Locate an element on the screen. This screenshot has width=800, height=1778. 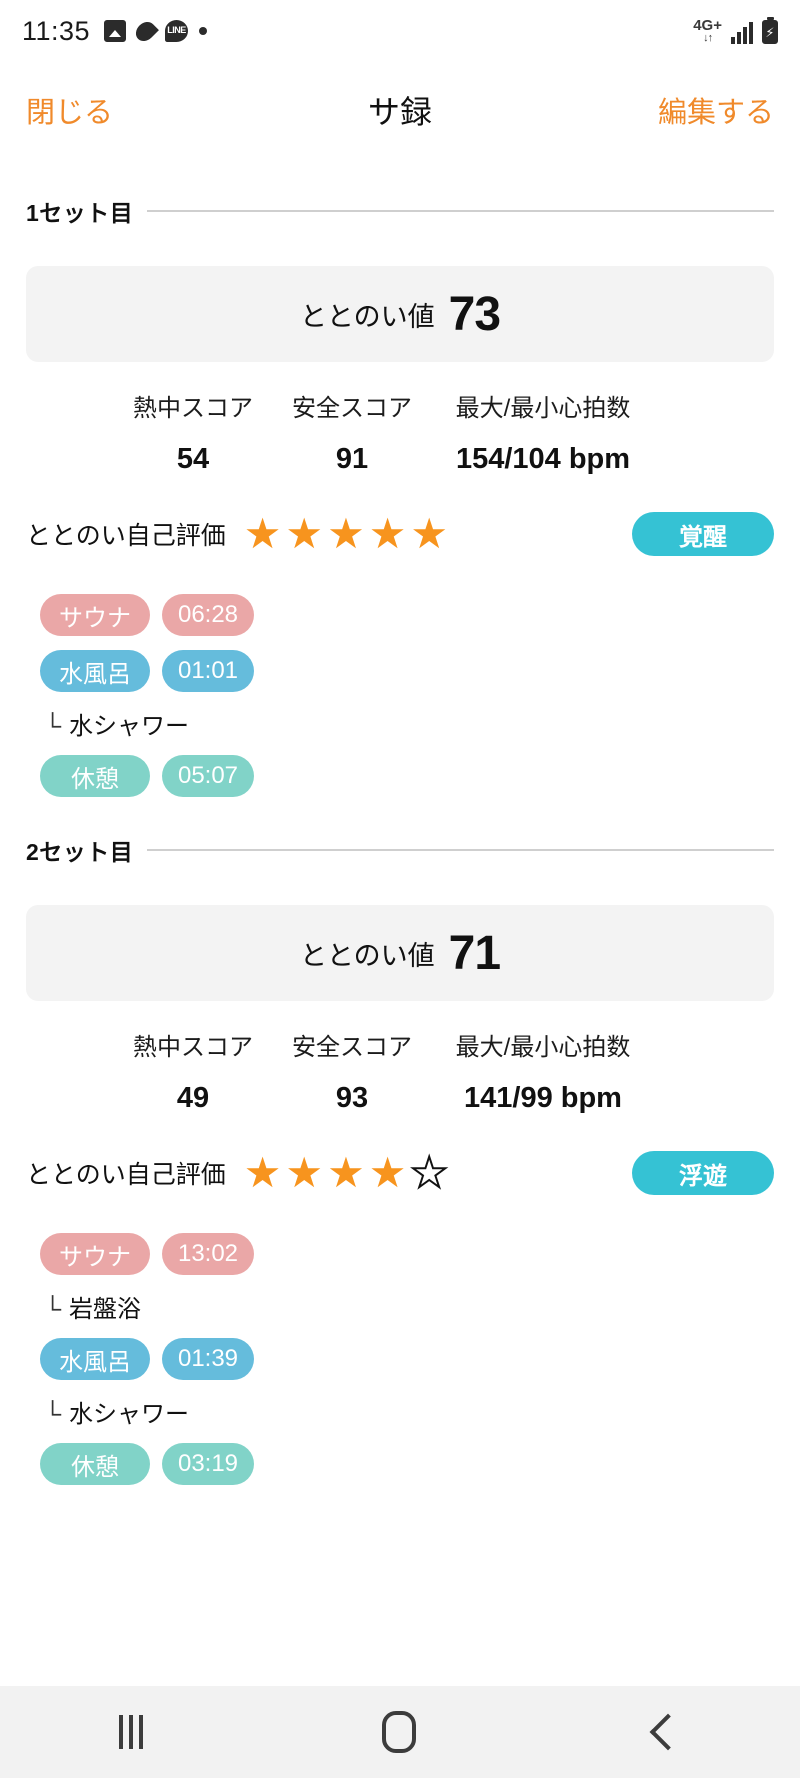
home-icon is located at coordinates (398, 1732).